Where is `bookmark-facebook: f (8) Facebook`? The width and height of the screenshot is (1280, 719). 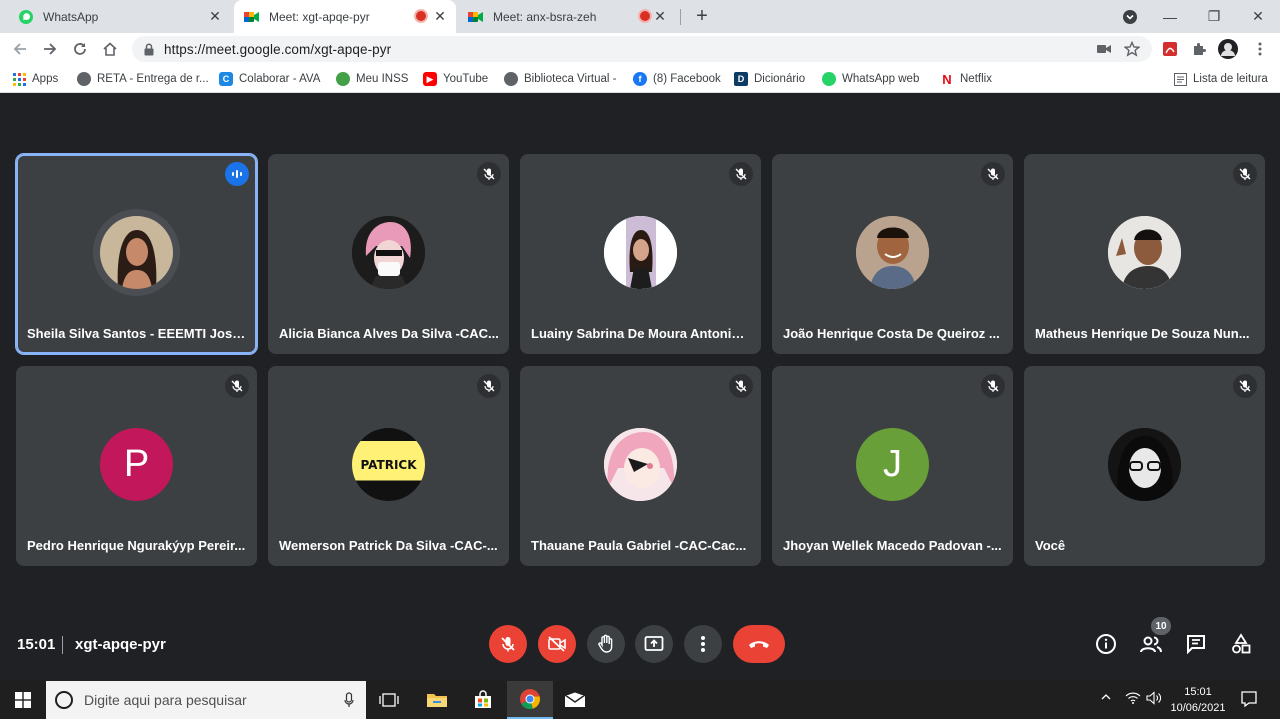 bookmark-facebook: f (8) Facebook is located at coordinates (677, 79).